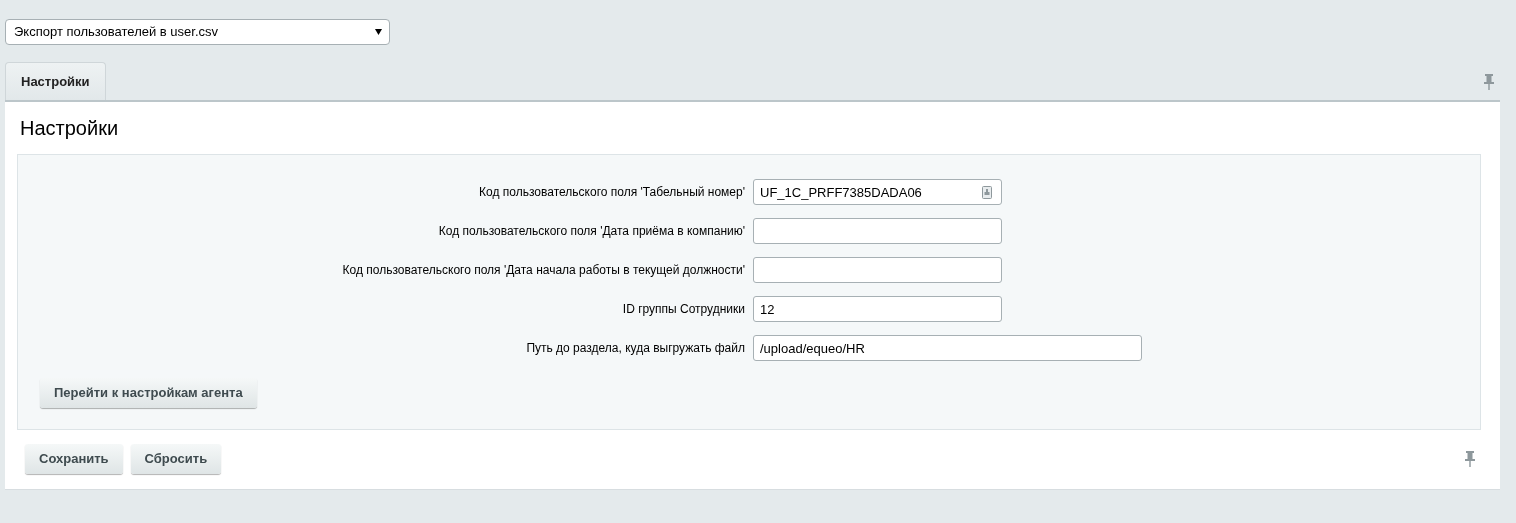 Image resolution: width=1516 pixels, height=523 pixels. I want to click on field-label: Код пользовательского поля 'Табельный номер', so click(612, 192).